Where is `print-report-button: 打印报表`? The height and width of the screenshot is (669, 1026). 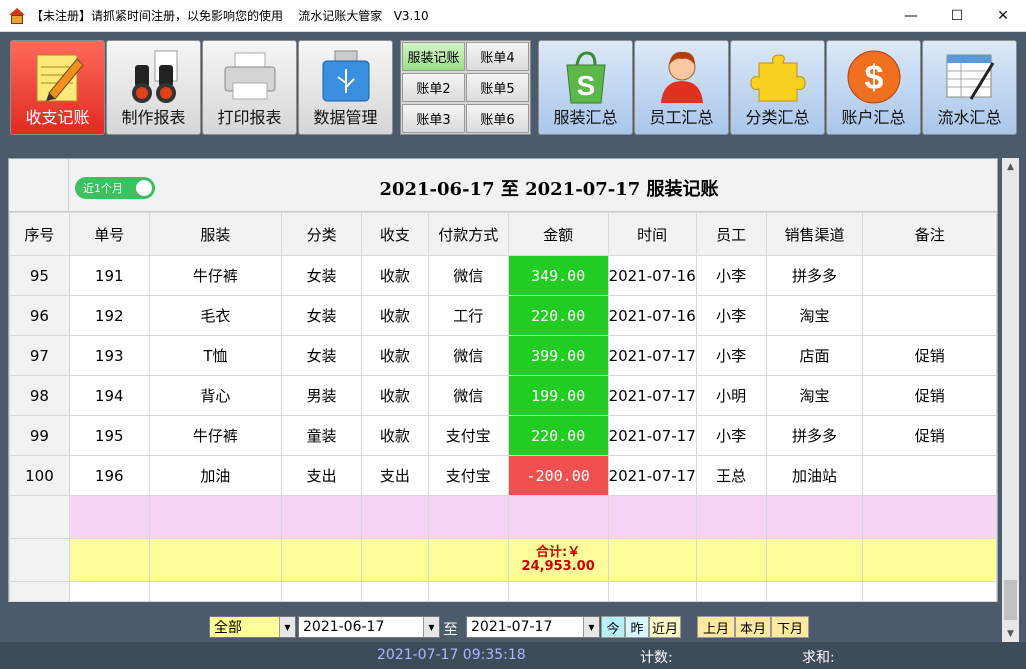 print-report-button: 打印报表 is located at coordinates (249, 87).